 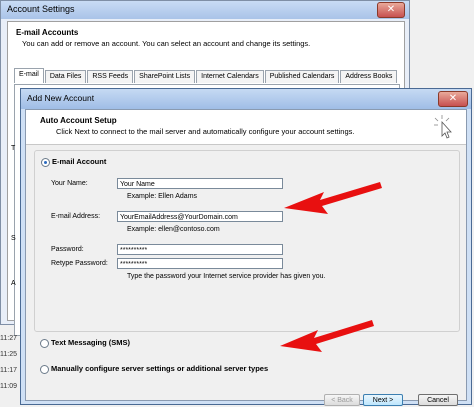 What do you see at coordinates (45, 162) in the screenshot?
I see `email-account-radio` at bounding box center [45, 162].